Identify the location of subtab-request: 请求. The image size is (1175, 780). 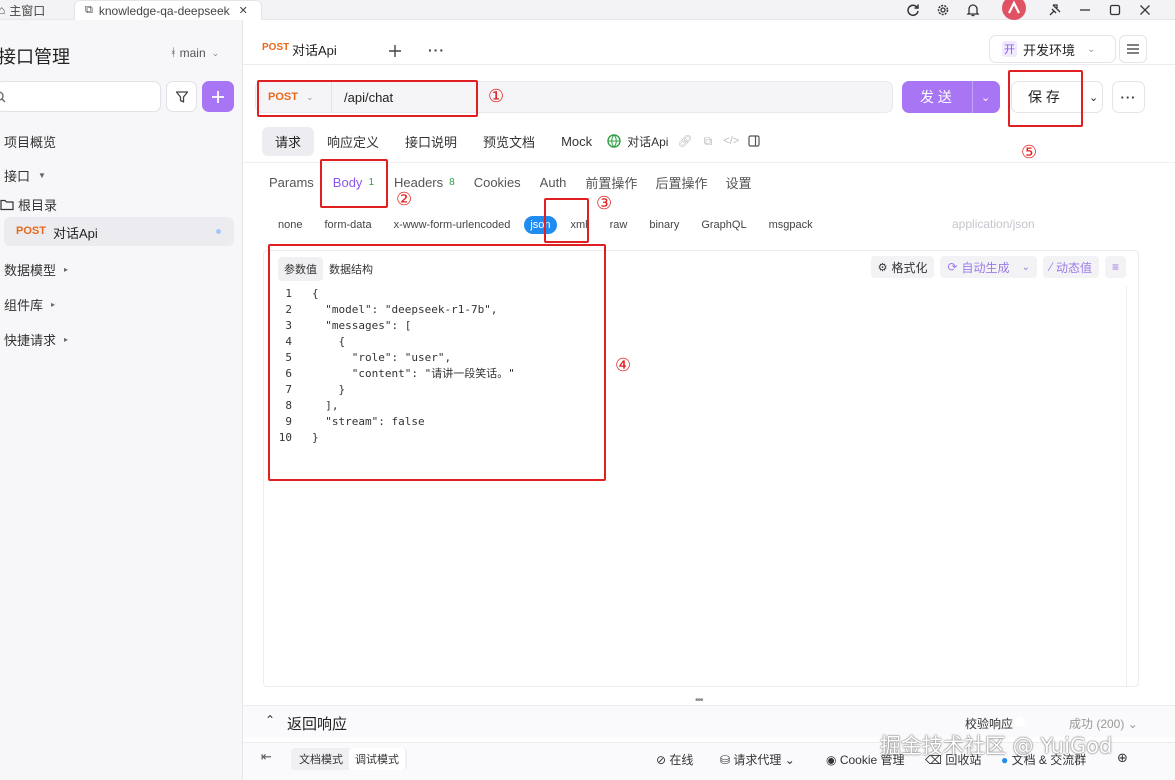
(288, 141).